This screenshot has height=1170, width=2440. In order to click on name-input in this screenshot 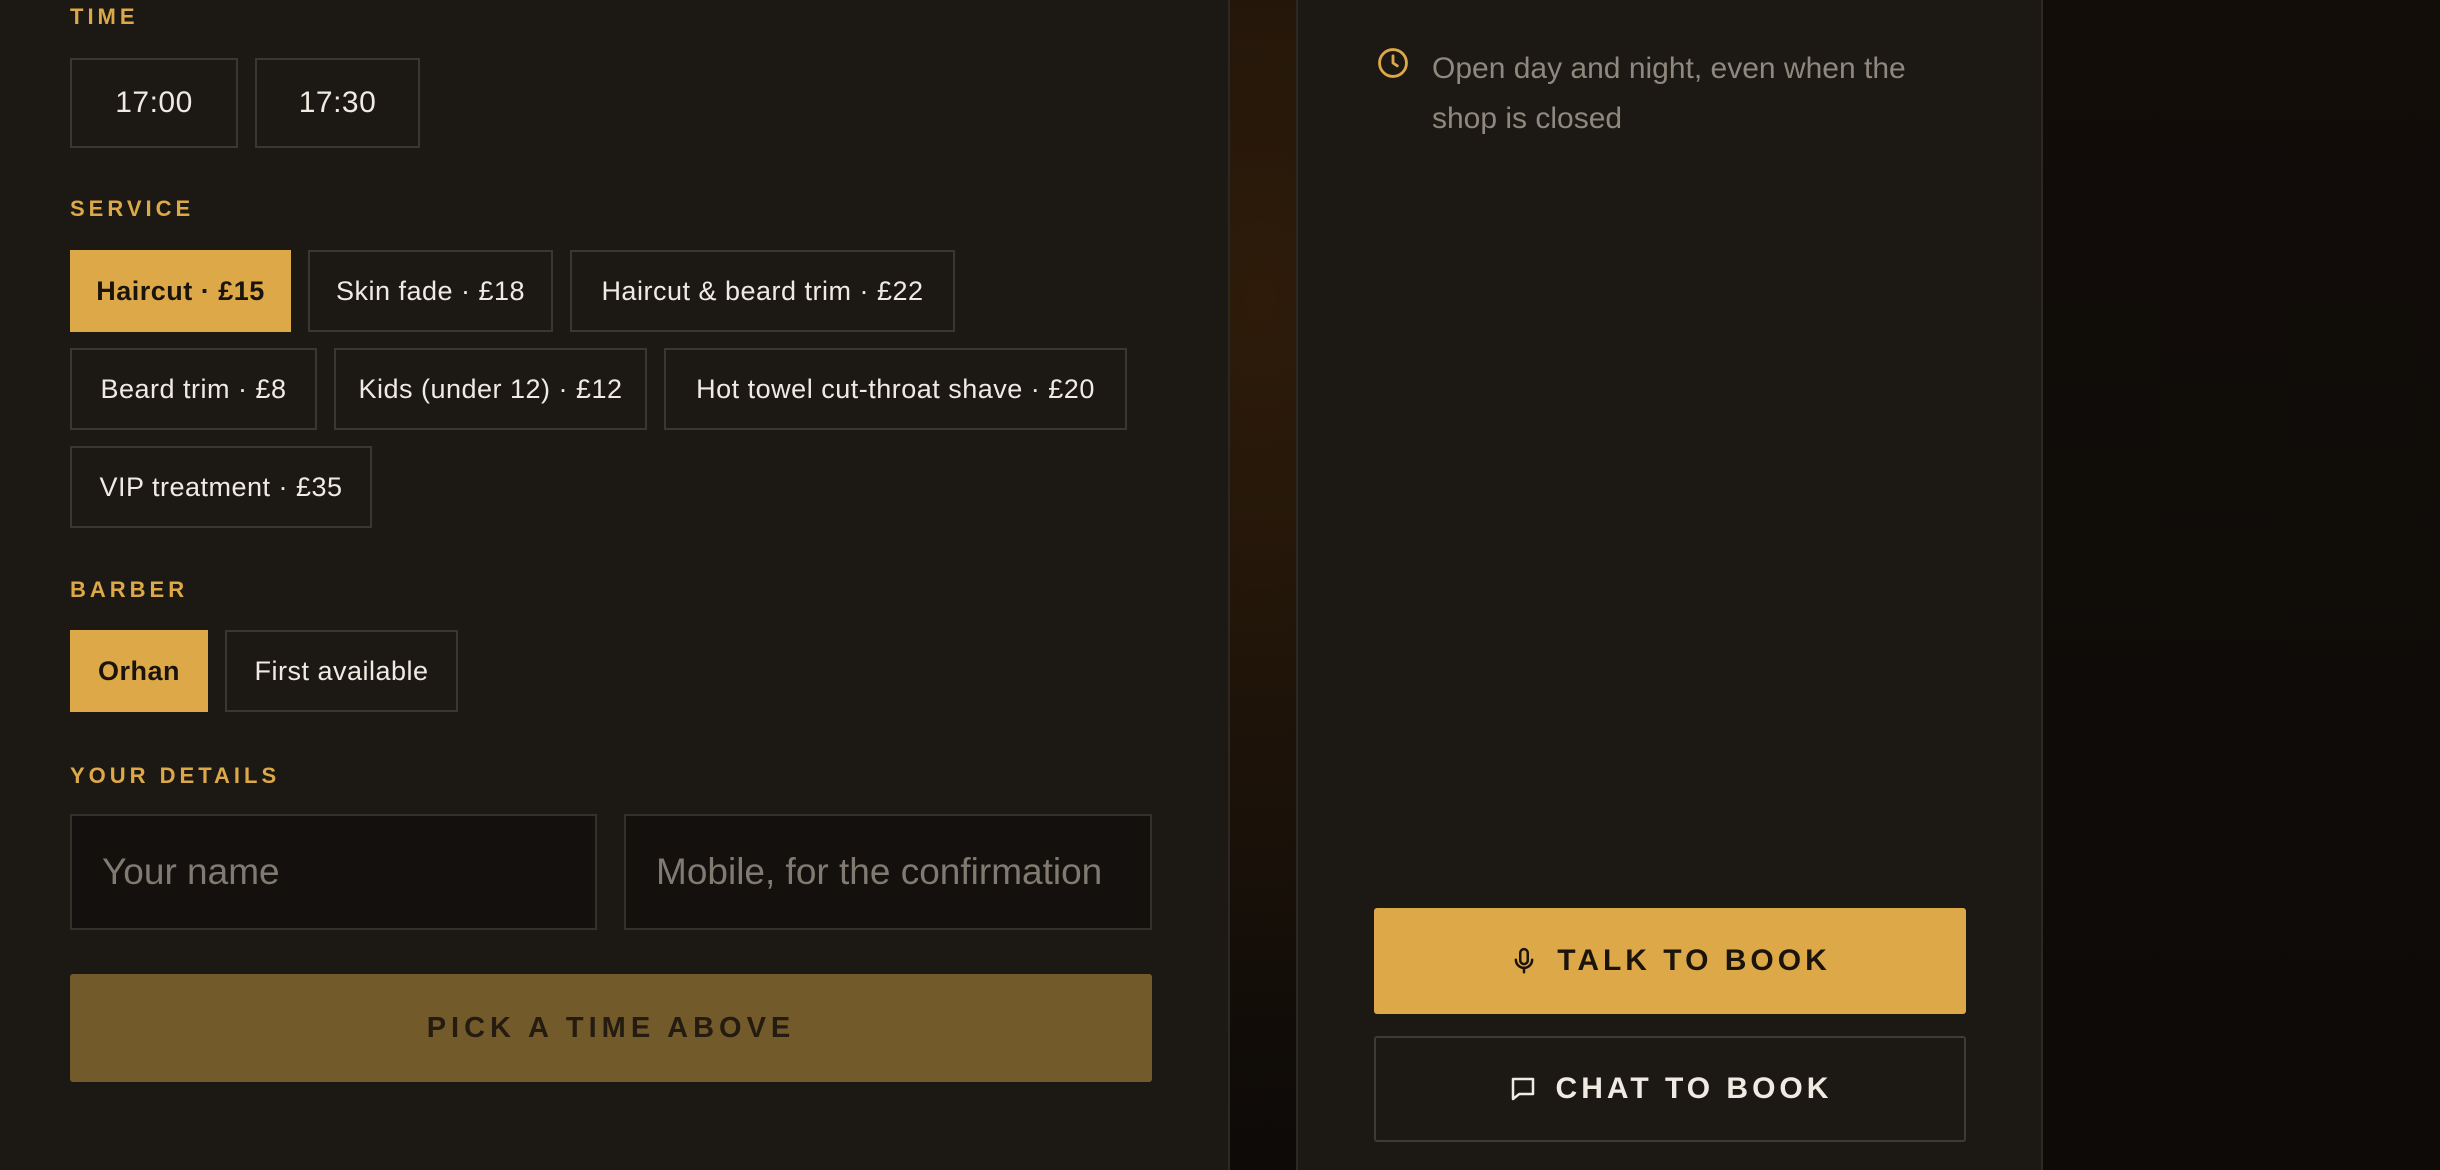, I will do `click(333, 872)`.